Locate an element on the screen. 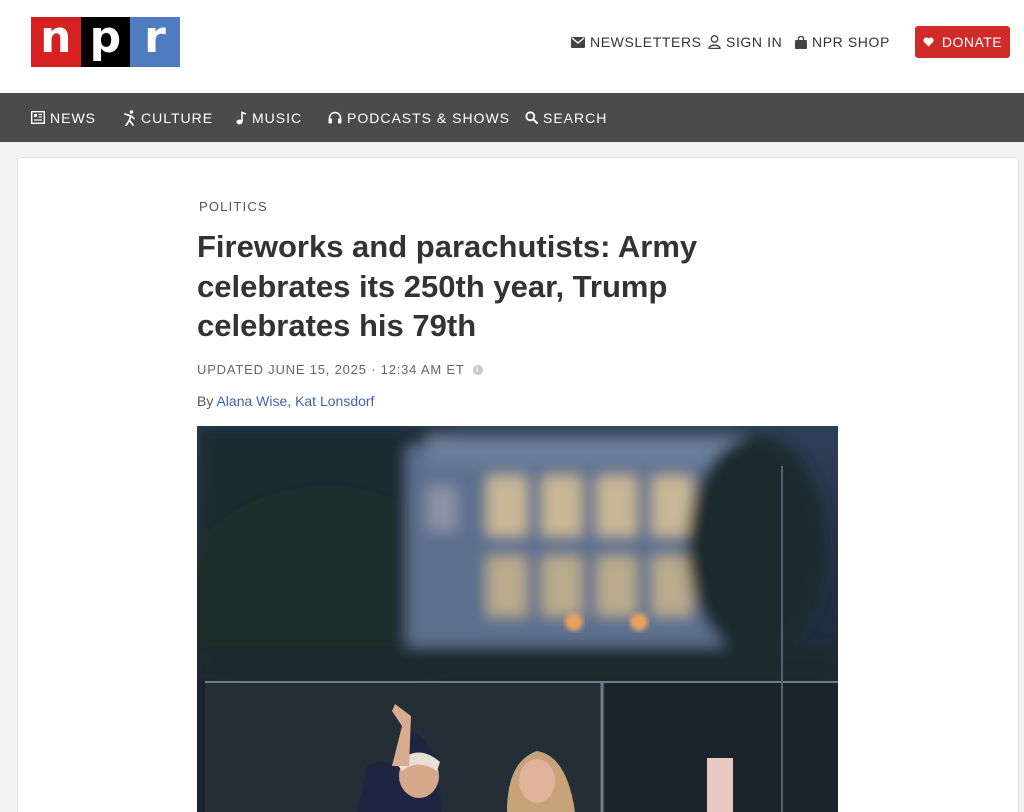 The width and height of the screenshot is (1024, 812). info-icon: i is located at coordinates (477, 369).